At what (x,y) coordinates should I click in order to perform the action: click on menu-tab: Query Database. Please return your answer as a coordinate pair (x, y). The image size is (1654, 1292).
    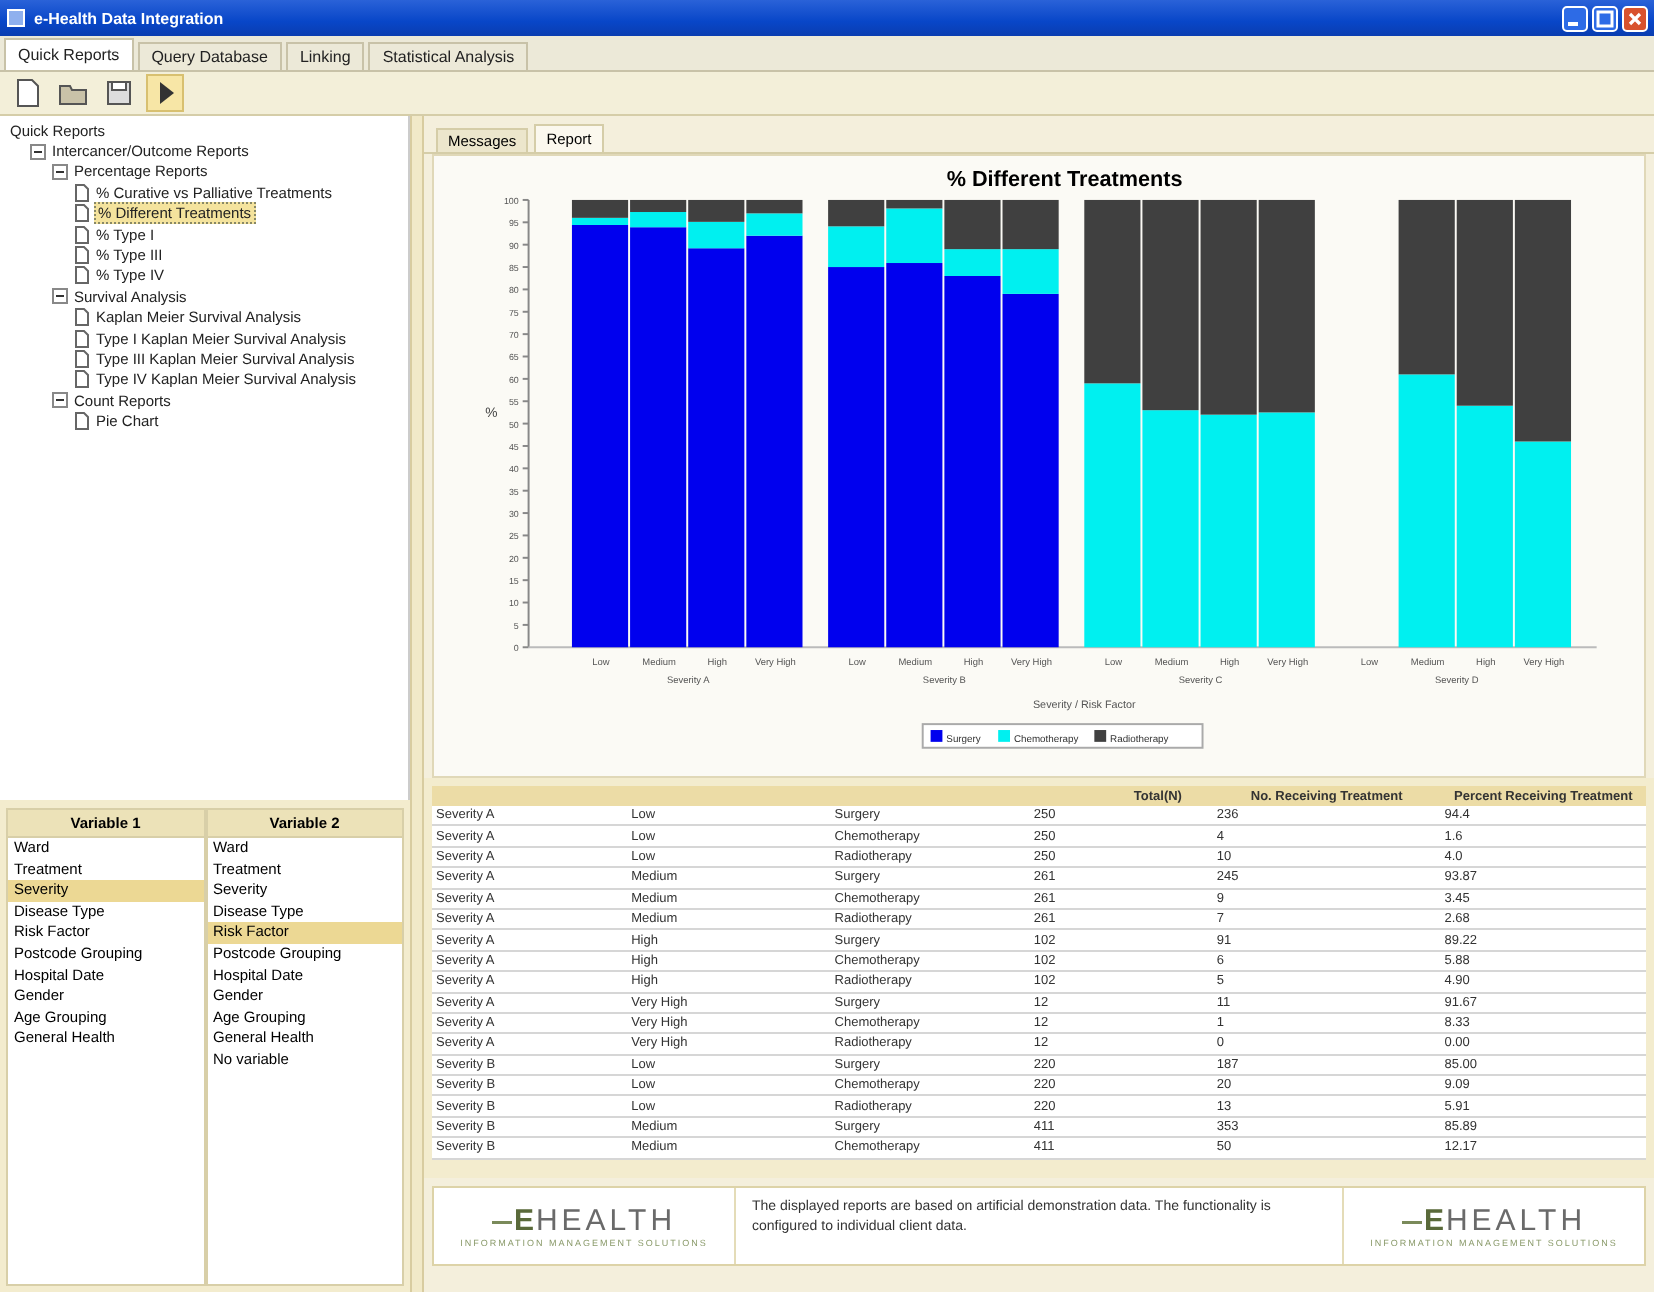
    Looking at the image, I should click on (209, 56).